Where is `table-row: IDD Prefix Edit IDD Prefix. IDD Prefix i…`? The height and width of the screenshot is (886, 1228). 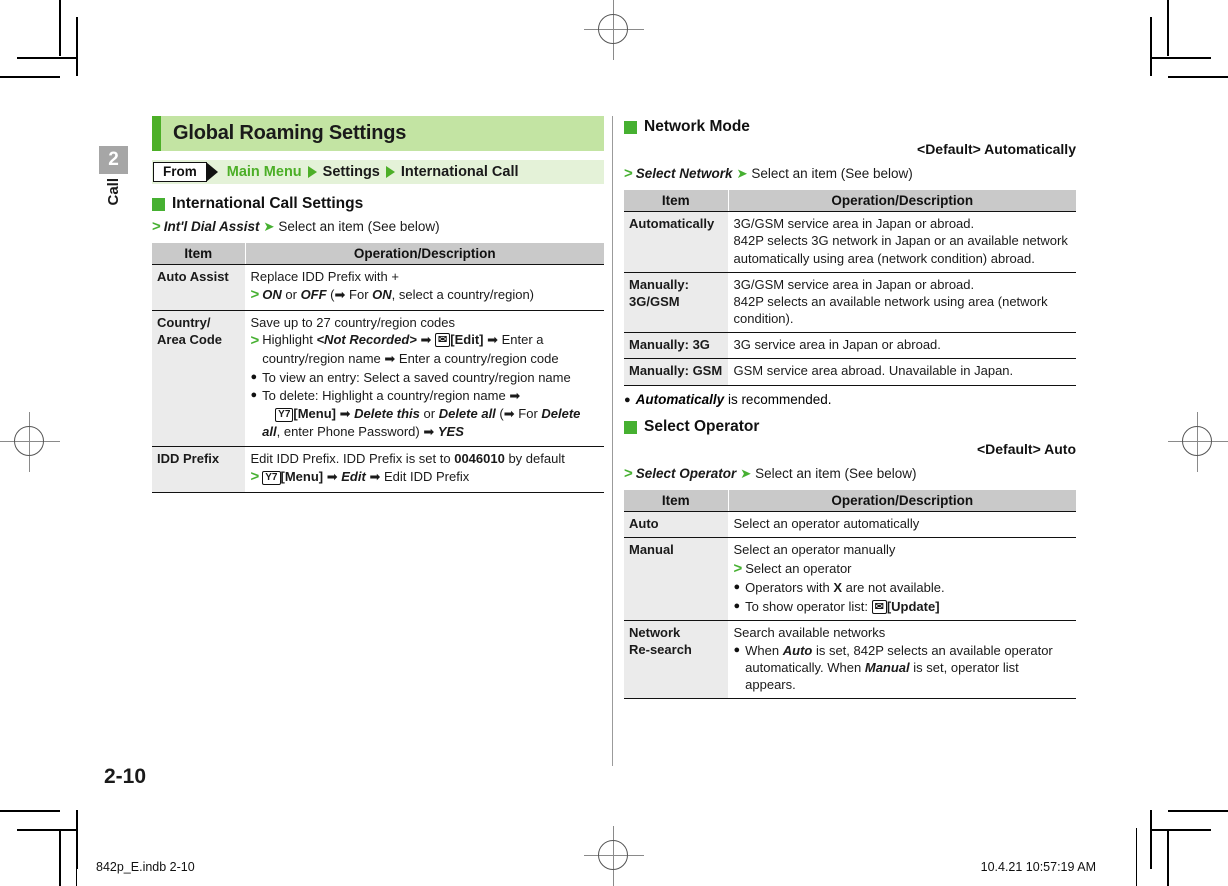 table-row: IDD Prefix Edit IDD Prefix. IDD Prefix i… is located at coordinates (378, 470).